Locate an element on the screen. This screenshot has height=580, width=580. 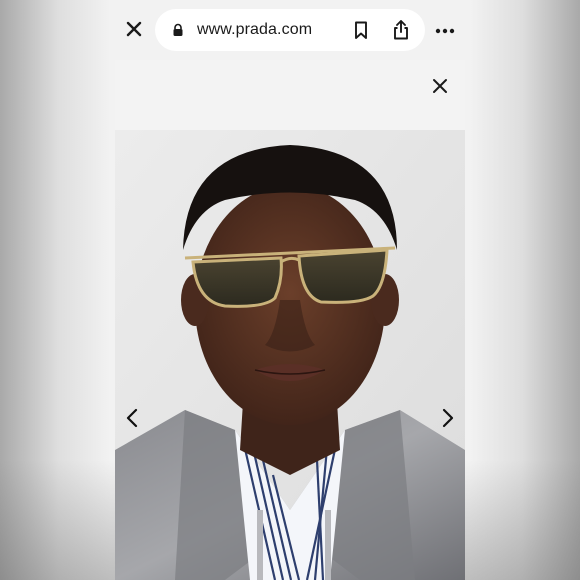
close-tab-button is located at coordinates (134, 29).